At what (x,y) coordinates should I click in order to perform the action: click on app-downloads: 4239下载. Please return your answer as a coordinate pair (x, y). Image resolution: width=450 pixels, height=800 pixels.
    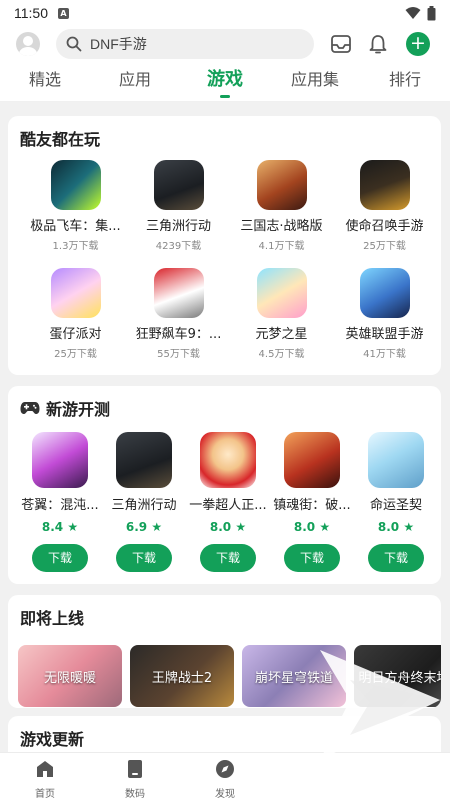
    Looking at the image, I should click on (178, 246).